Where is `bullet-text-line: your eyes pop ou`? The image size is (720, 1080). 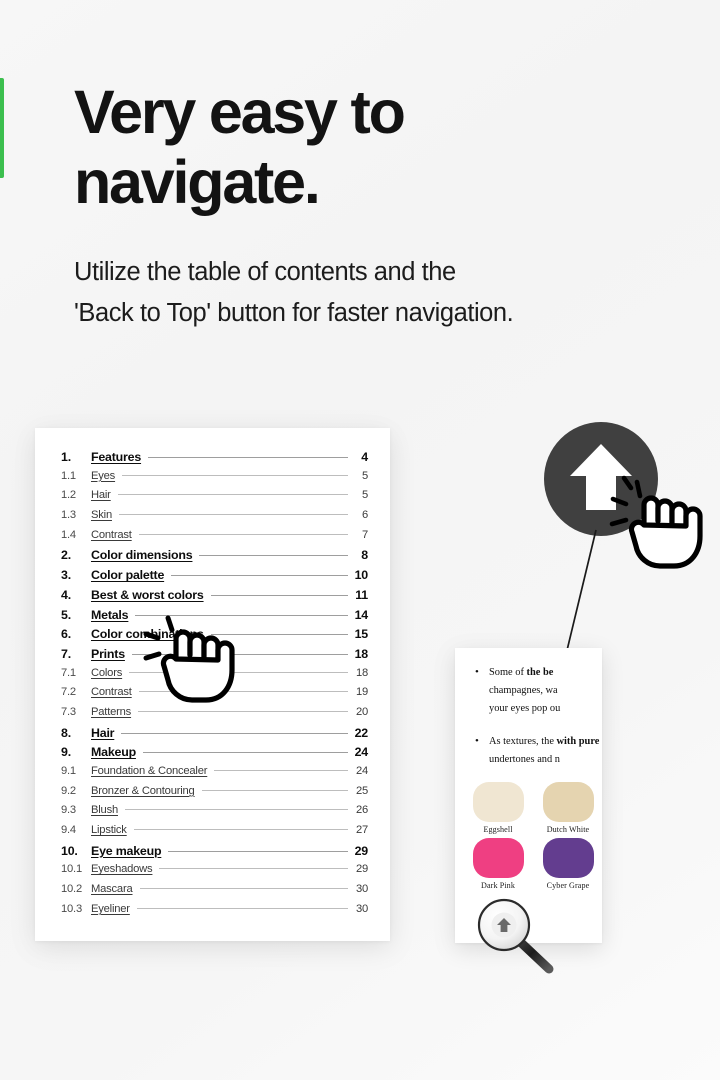
bullet-text-line: your eyes pop ou is located at coordinates (525, 708).